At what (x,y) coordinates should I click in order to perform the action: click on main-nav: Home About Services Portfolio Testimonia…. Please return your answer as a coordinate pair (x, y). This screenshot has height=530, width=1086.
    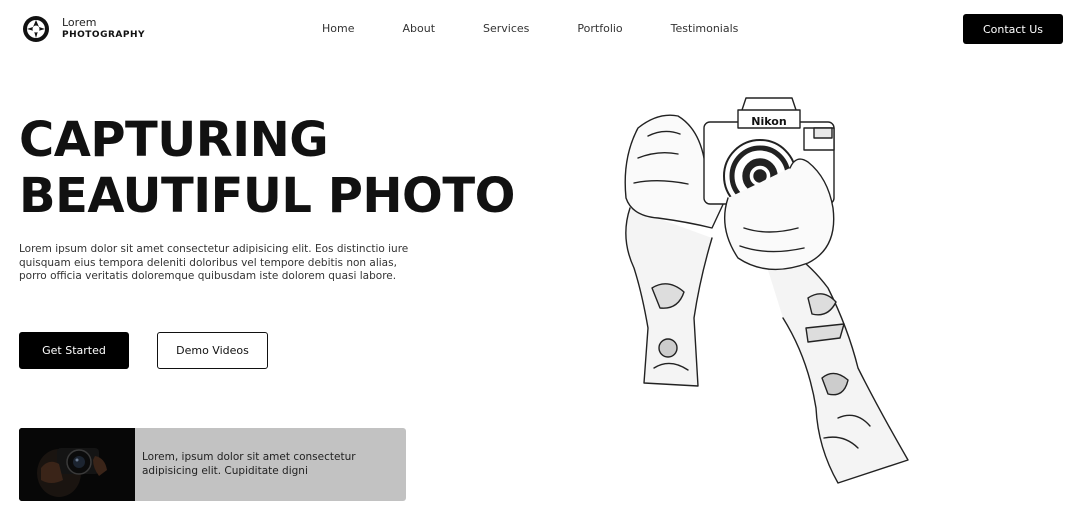
    Looking at the image, I should click on (554, 28).